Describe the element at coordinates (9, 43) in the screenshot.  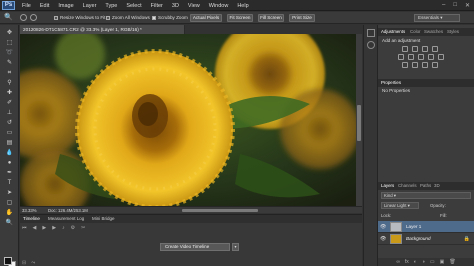
I see `marquee-tool-icon: ⬚` at that location.